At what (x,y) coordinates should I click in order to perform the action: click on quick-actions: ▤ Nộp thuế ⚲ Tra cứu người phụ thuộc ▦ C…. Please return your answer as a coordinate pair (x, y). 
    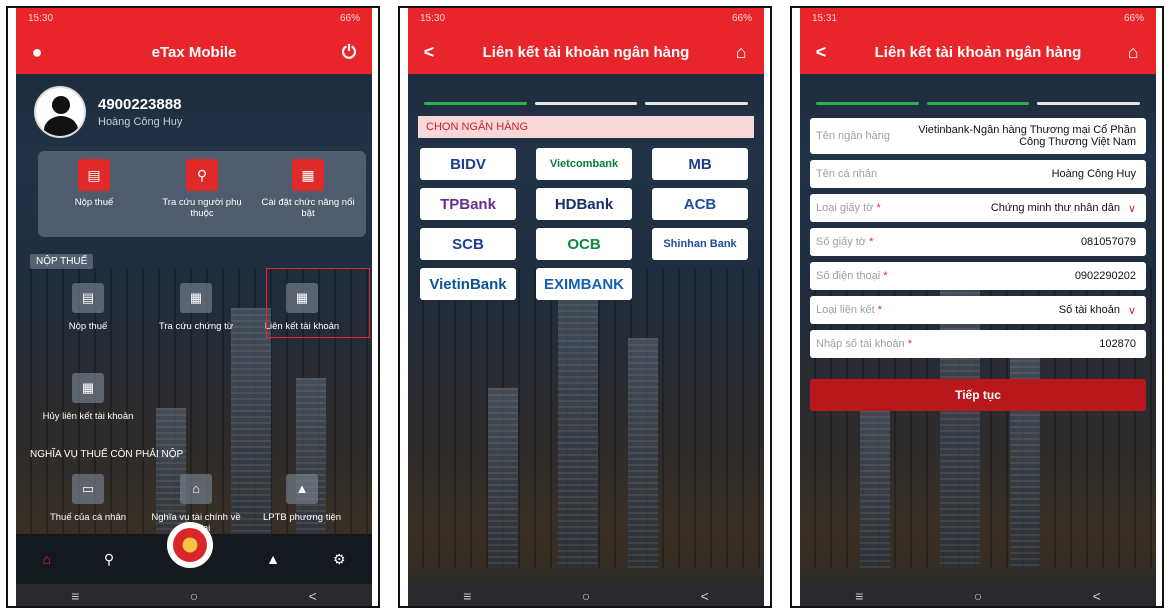
    Looking at the image, I should click on (202, 194).